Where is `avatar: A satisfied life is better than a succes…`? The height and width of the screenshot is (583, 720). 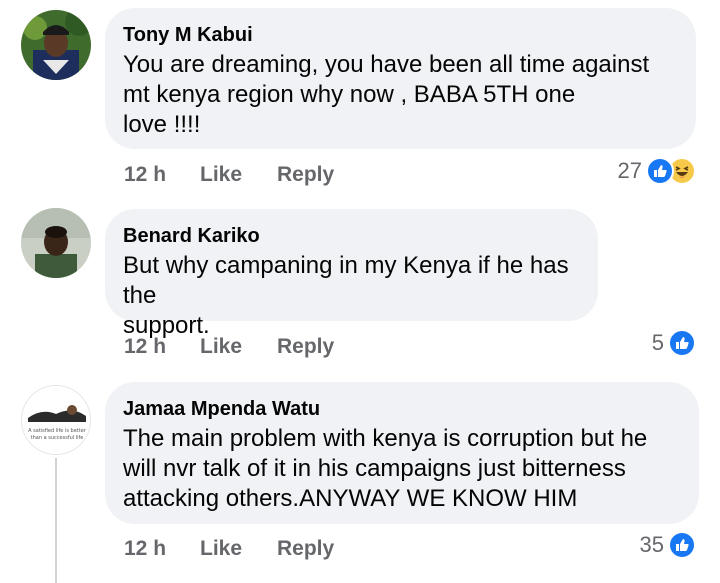
avatar: A satisfied life is better than a succes… is located at coordinates (56, 420).